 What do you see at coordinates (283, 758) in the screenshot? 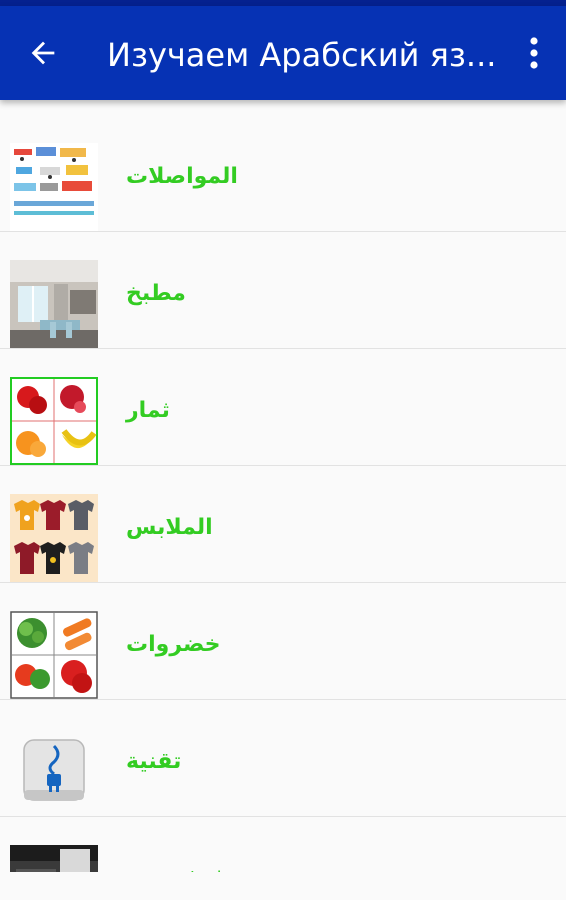
I see `list-item-technology: تقنية` at bounding box center [283, 758].